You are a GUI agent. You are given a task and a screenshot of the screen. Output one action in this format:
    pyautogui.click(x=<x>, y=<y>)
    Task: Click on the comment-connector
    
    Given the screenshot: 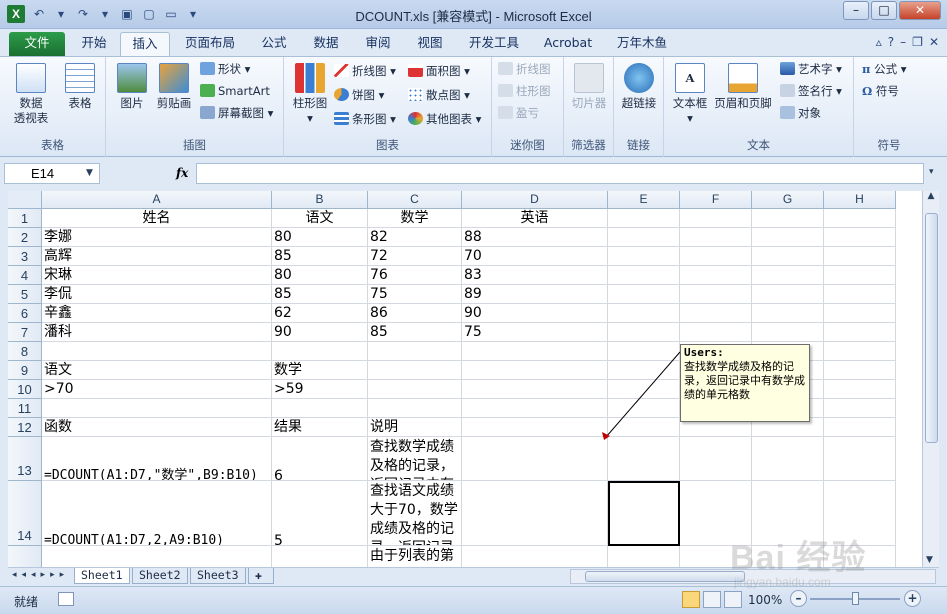 What is the action you would take?
    pyautogui.click(x=641, y=395)
    